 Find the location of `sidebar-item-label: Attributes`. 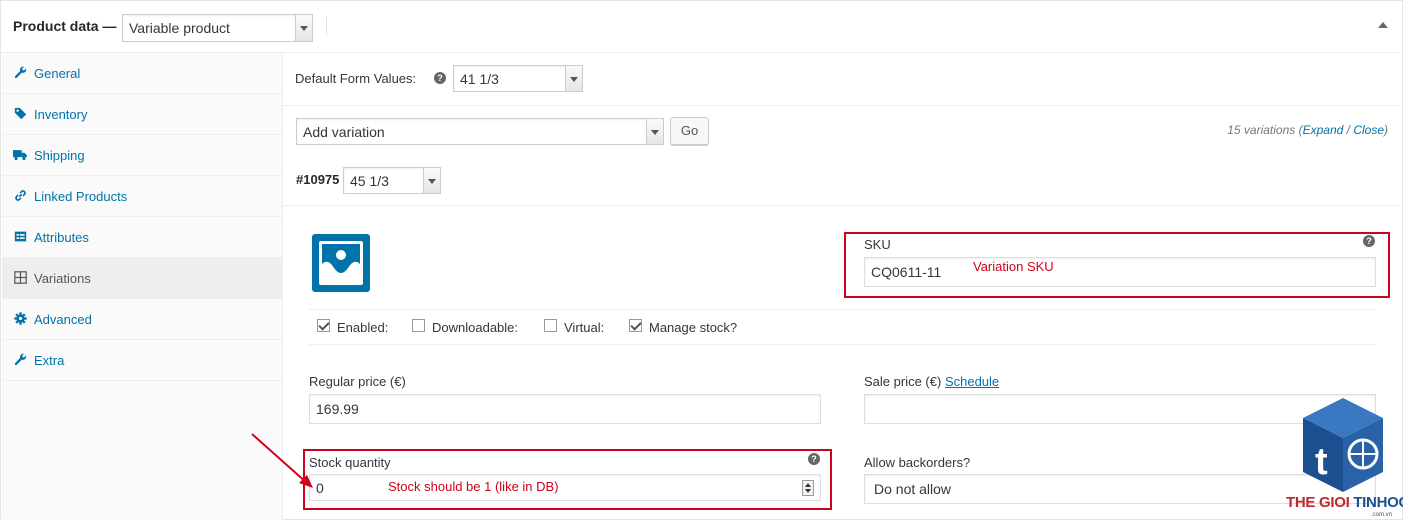

sidebar-item-label: Attributes is located at coordinates (61, 237).